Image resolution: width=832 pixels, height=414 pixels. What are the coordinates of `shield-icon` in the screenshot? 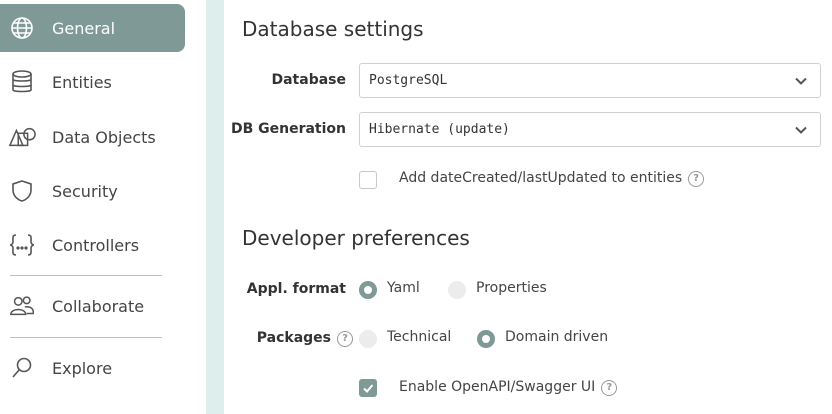 It's located at (22, 191).